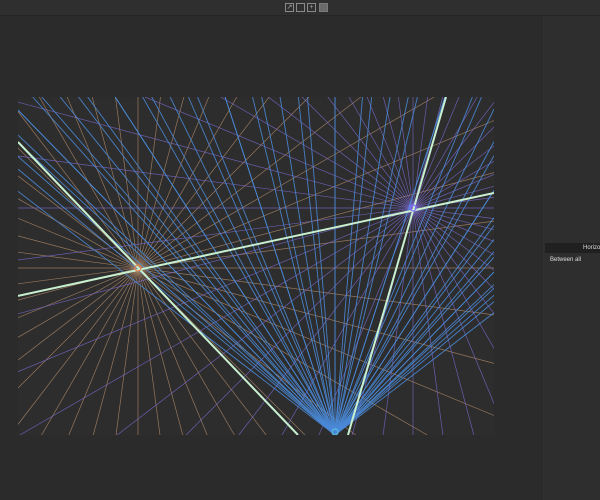 This screenshot has height=500, width=600. I want to click on right-panel: Horizon Between all, so click(570, 258).